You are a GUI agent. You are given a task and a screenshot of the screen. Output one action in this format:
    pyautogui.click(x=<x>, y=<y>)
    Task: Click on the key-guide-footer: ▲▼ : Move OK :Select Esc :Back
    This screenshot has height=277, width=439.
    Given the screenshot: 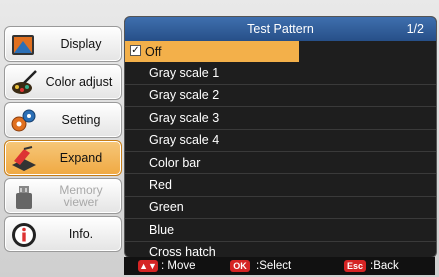 What is the action you would take?
    pyautogui.click(x=279, y=266)
    